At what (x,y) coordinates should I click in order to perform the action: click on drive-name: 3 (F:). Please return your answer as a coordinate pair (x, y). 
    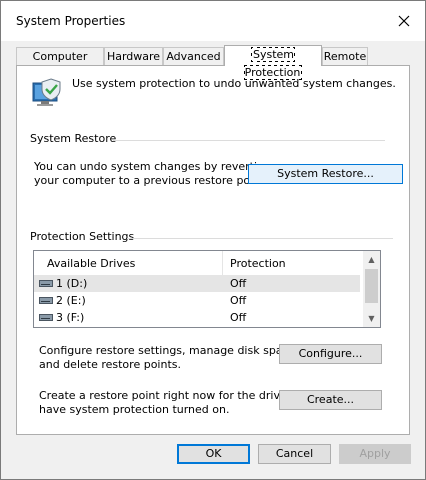
    Looking at the image, I should click on (70, 317).